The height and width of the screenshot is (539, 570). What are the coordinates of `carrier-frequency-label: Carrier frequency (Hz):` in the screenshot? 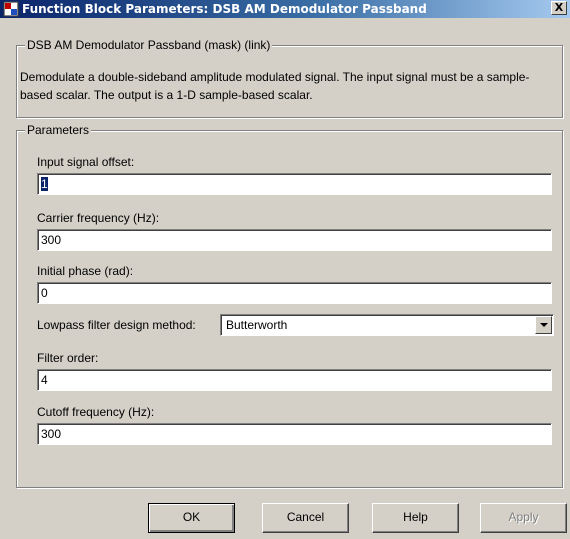 It's located at (98, 218).